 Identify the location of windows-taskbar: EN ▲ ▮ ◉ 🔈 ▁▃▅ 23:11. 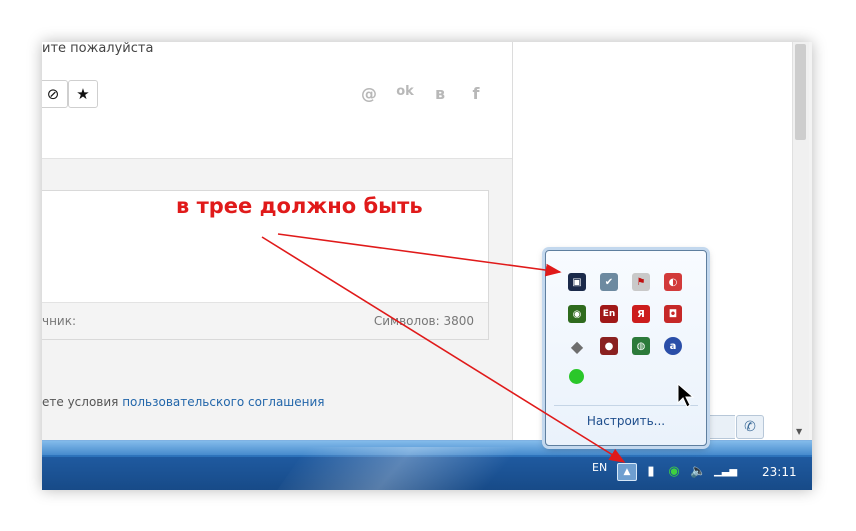
(427, 465).